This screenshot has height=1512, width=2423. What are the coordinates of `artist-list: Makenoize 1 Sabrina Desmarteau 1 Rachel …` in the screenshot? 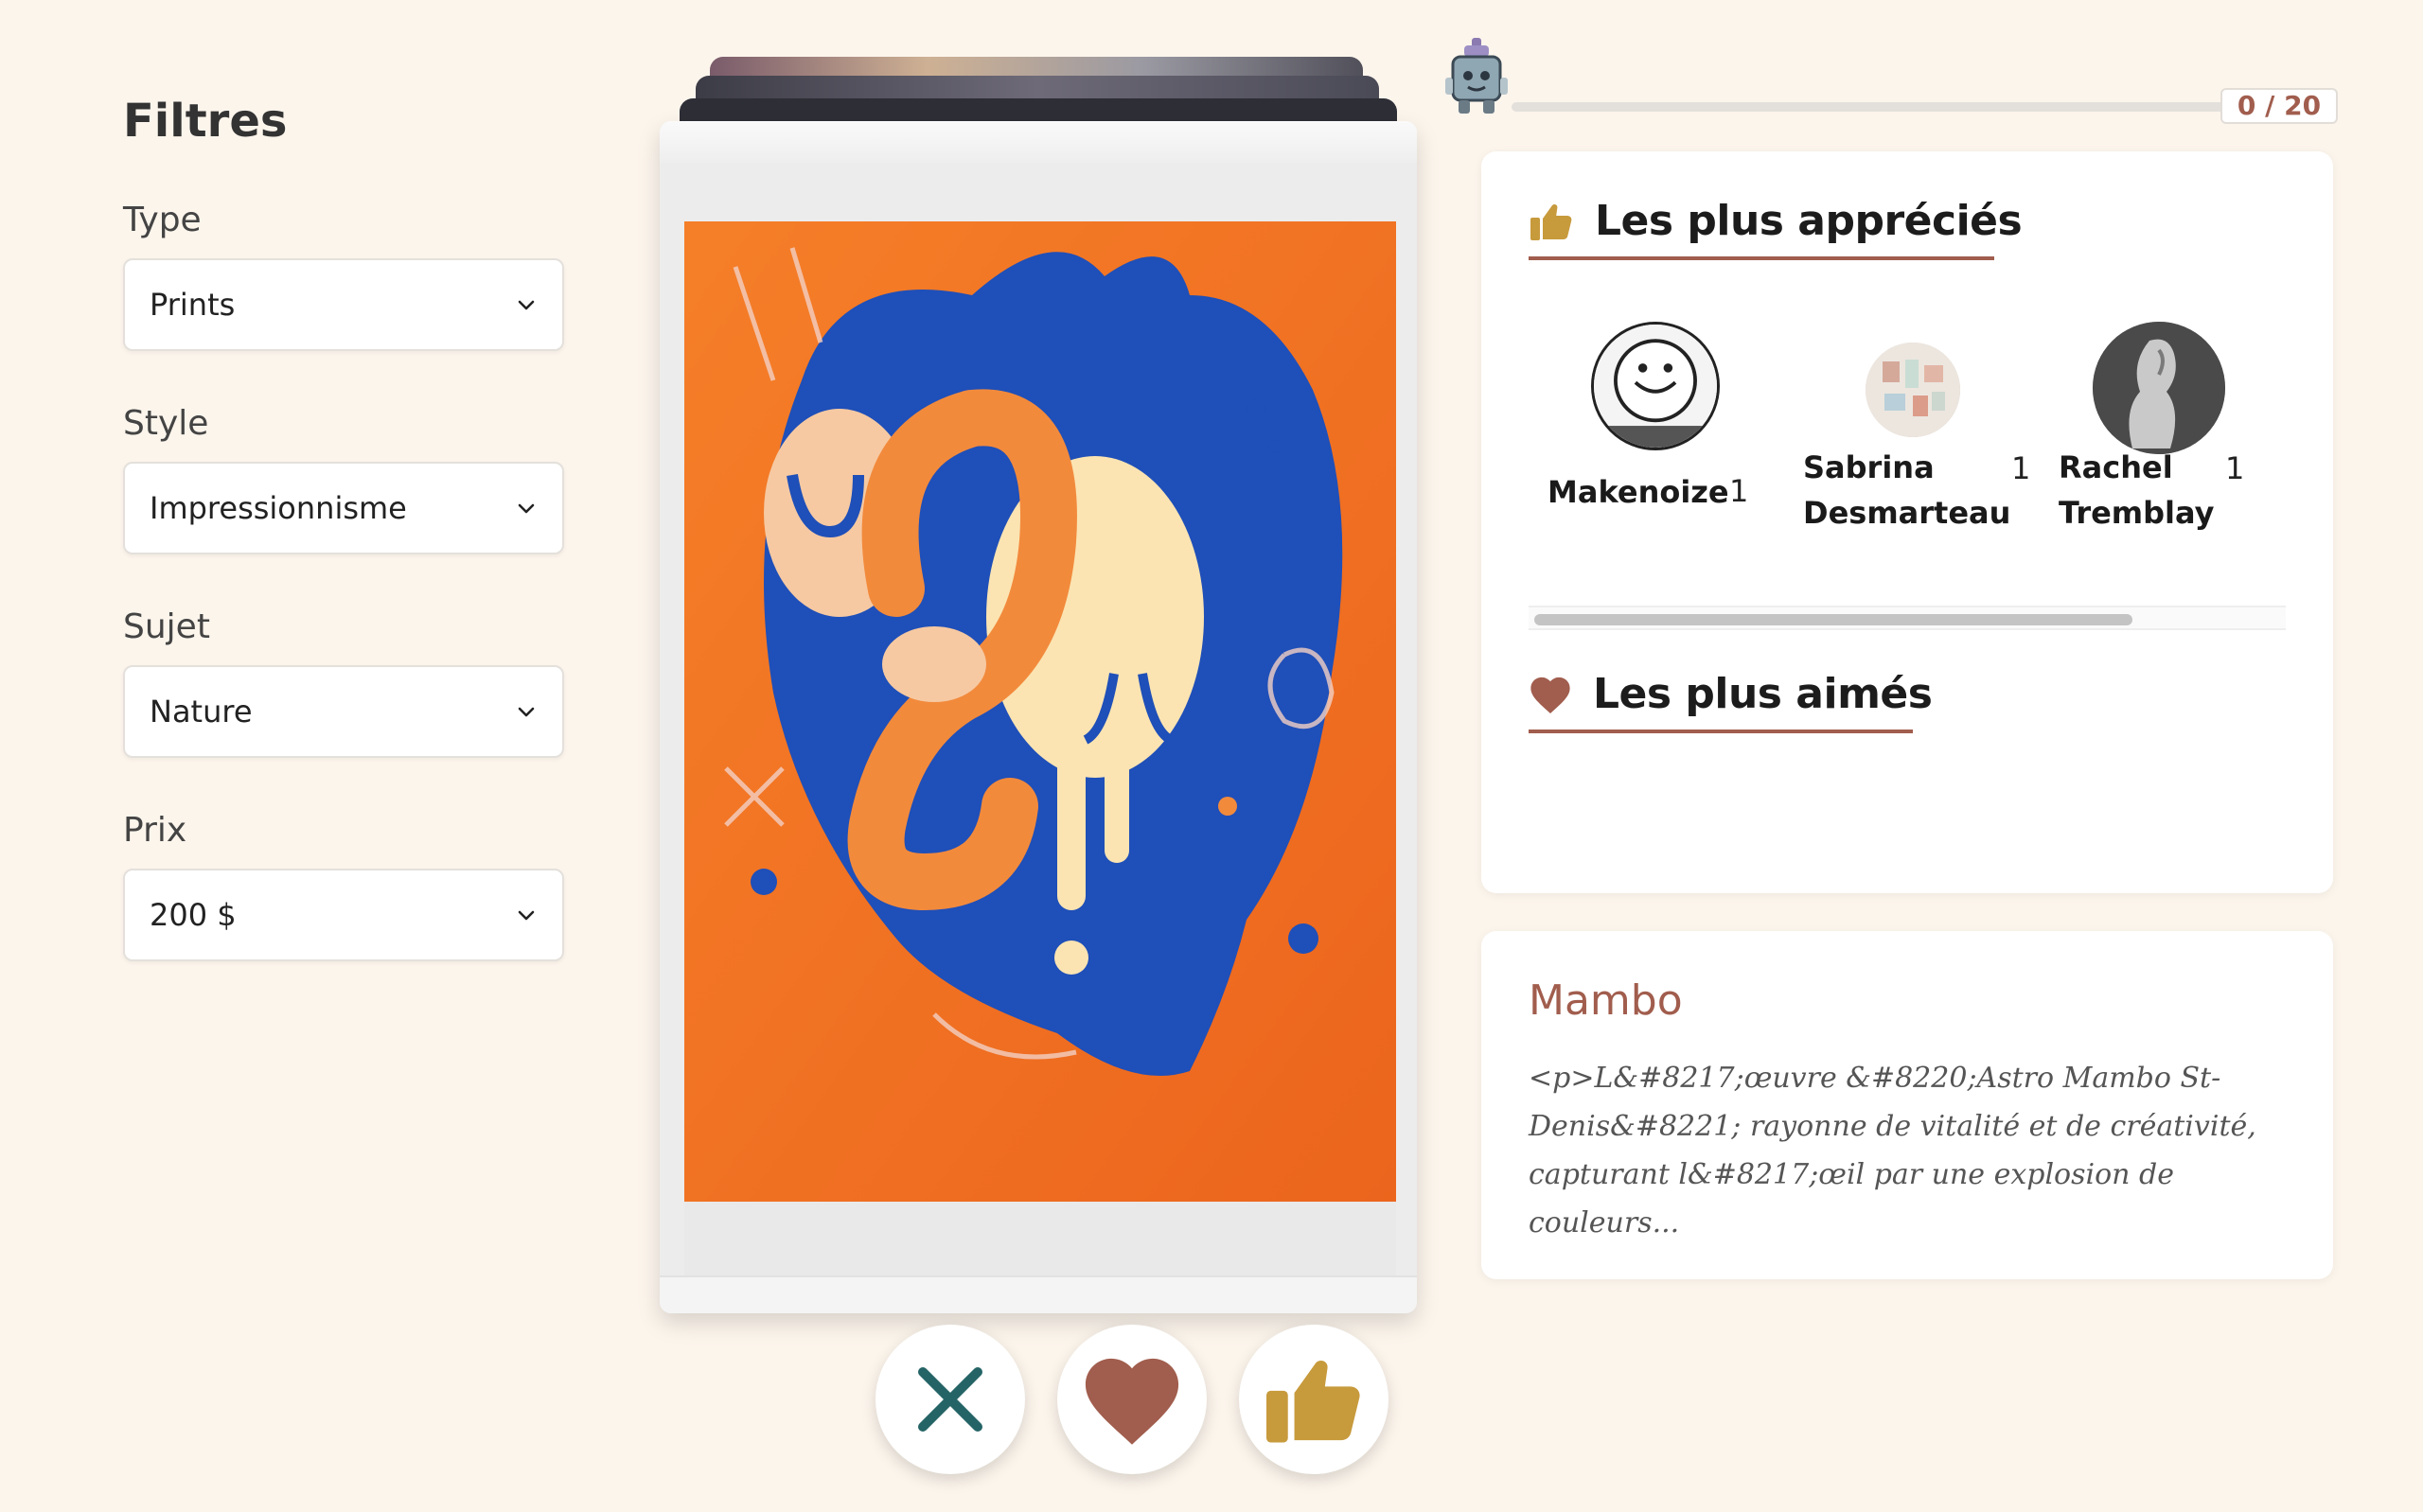 It's located at (1907, 426).